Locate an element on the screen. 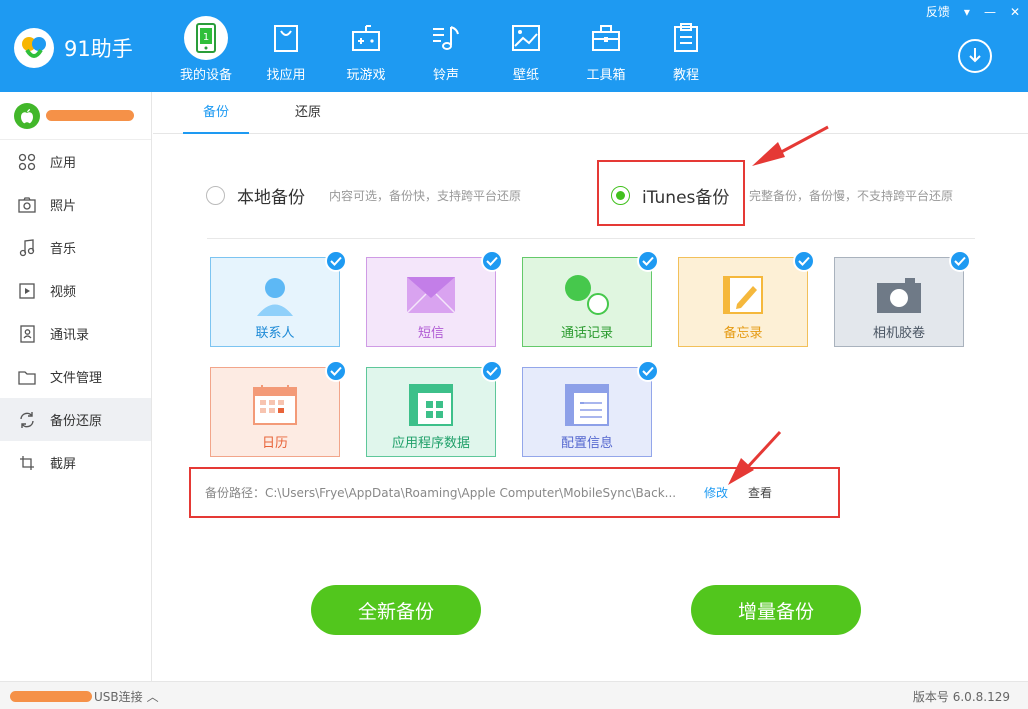 The height and width of the screenshot is (709, 1028). status-bar: USB连接 ︿ 版本号 6.0.8.129 is located at coordinates (514, 695).